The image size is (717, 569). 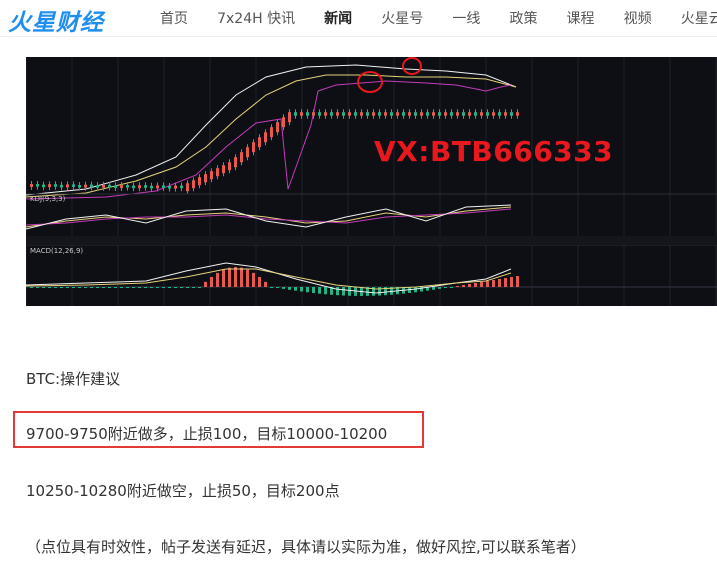 I want to click on nav-item-policy: 政策, so click(x=523, y=18).